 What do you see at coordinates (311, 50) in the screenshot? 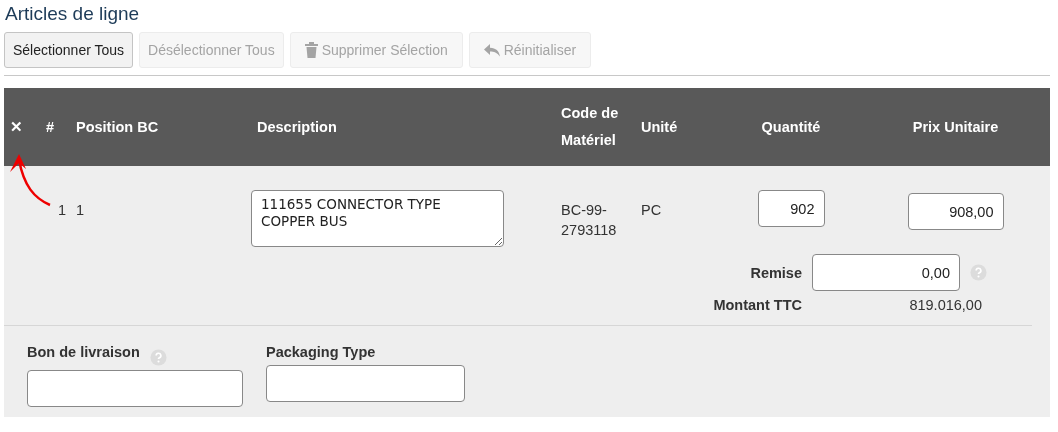
I see `trash-icon` at bounding box center [311, 50].